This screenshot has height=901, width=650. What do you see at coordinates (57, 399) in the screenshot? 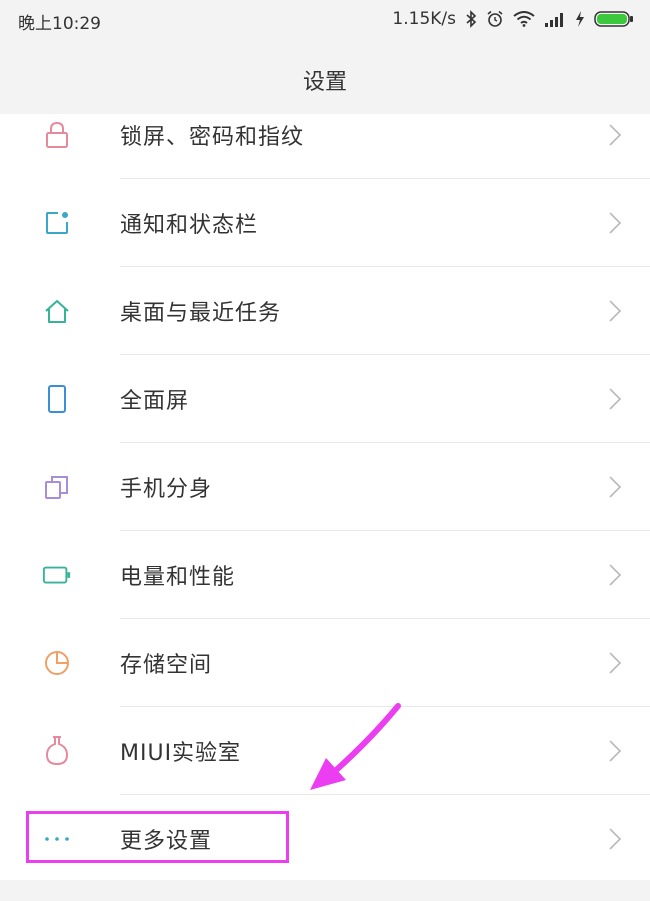
I see `phone-screen-icon` at bounding box center [57, 399].